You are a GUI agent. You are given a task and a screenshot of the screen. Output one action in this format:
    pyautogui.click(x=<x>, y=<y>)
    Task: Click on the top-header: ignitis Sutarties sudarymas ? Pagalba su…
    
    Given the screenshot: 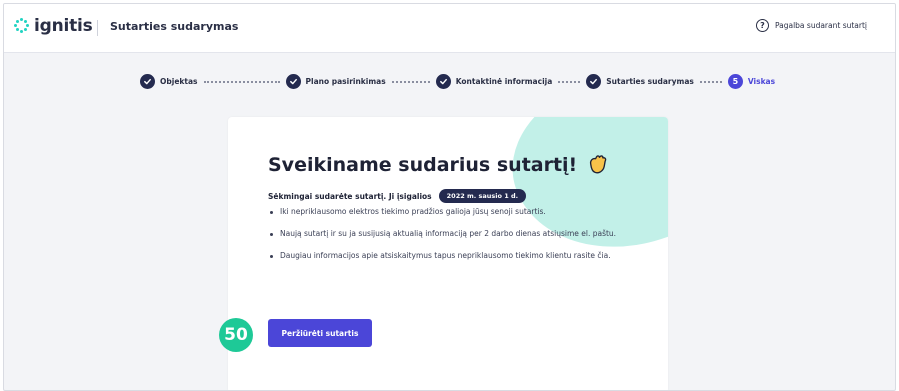 What is the action you would take?
    pyautogui.click(x=449, y=28)
    